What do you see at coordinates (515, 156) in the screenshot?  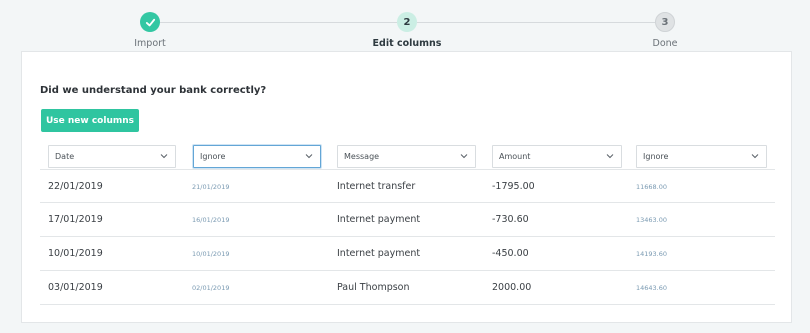 I see `select-value: Amount` at bounding box center [515, 156].